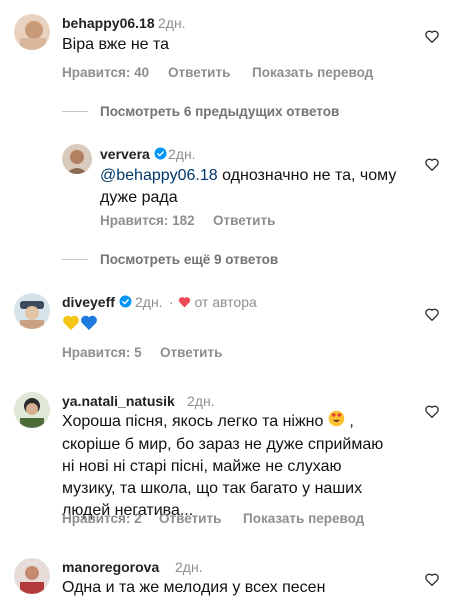  What do you see at coordinates (125, 154) in the screenshot?
I see `username-text: ververa` at bounding box center [125, 154].